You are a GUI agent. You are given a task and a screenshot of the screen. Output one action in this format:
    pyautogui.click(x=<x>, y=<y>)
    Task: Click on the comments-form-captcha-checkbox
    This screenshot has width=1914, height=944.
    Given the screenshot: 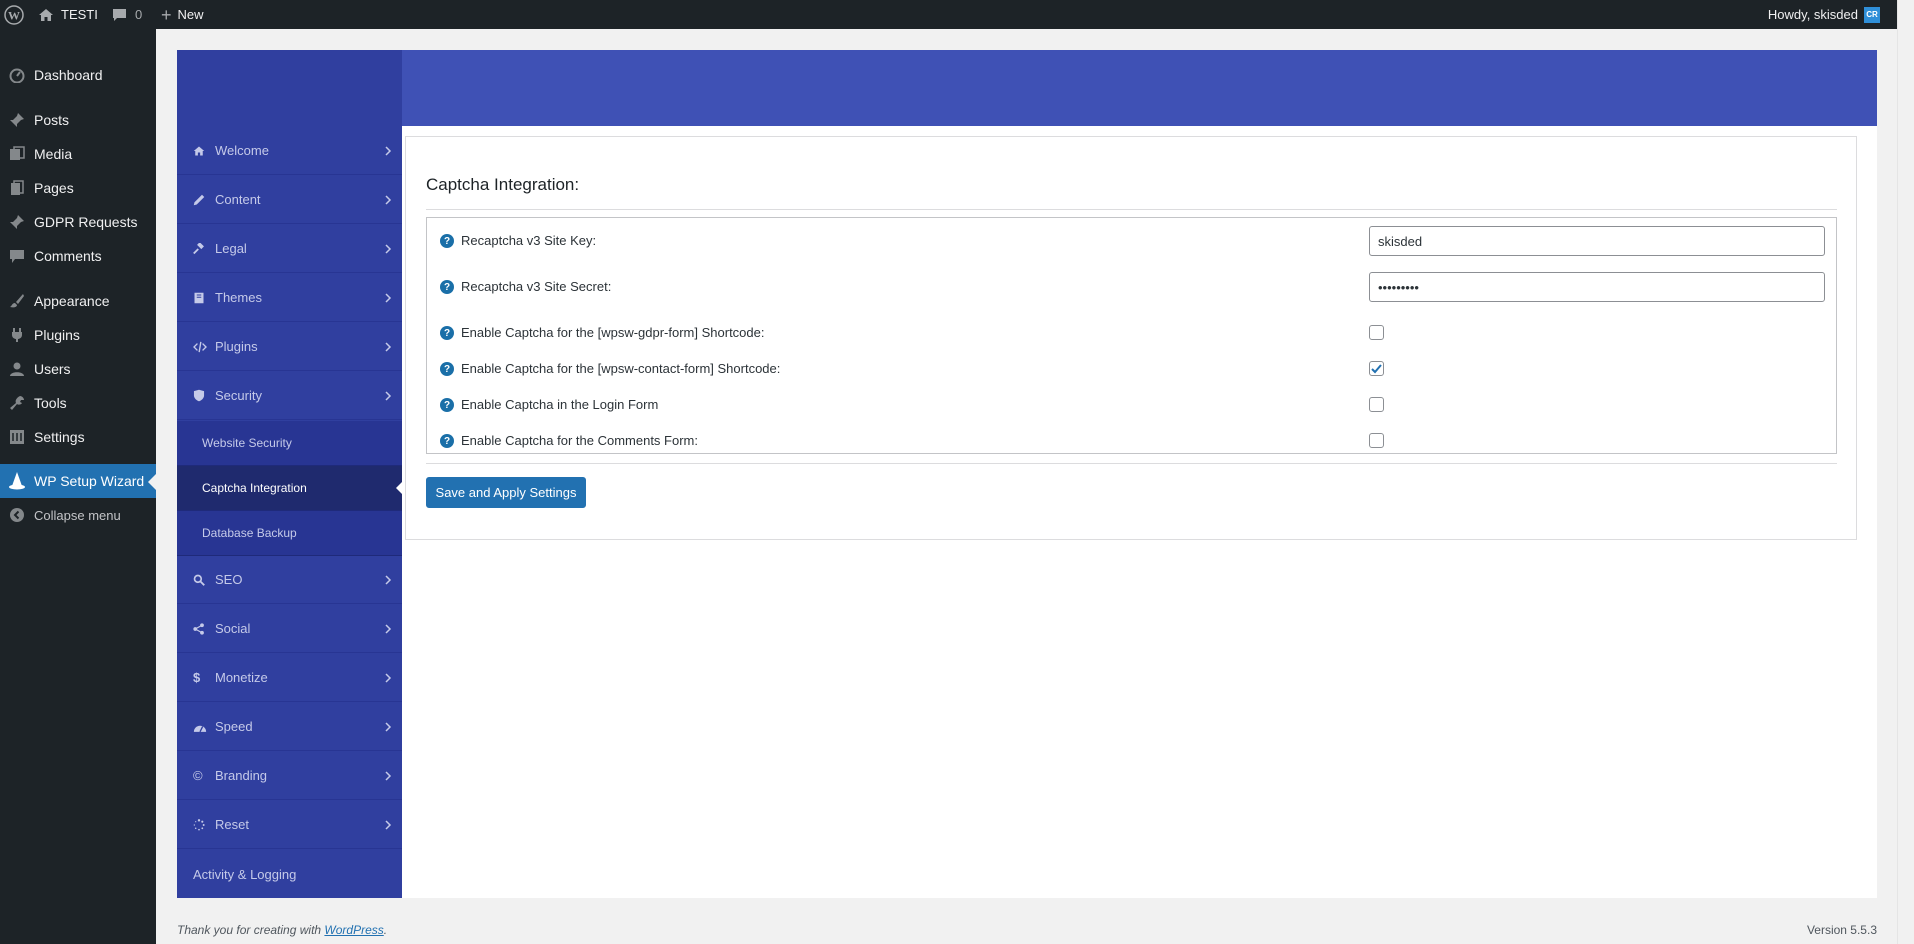 What is the action you would take?
    pyautogui.click(x=1376, y=440)
    